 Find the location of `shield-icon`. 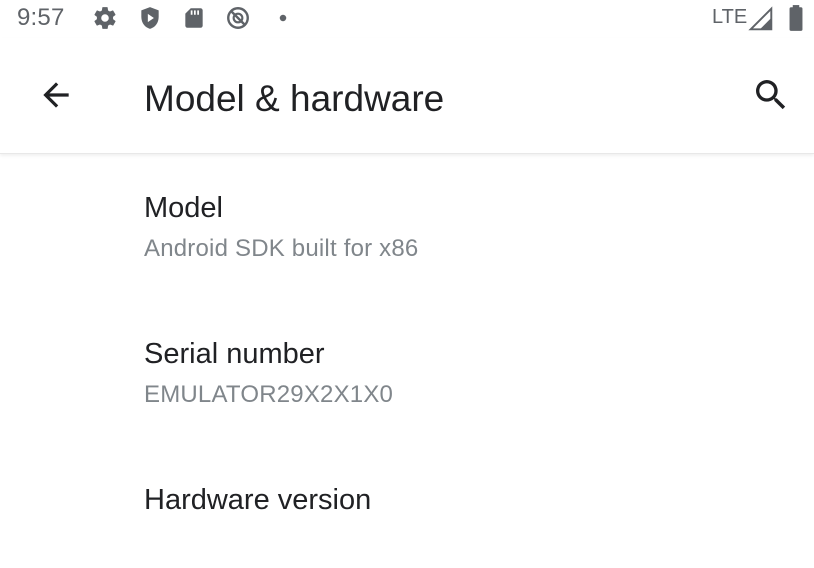

shield-icon is located at coordinates (150, 18).